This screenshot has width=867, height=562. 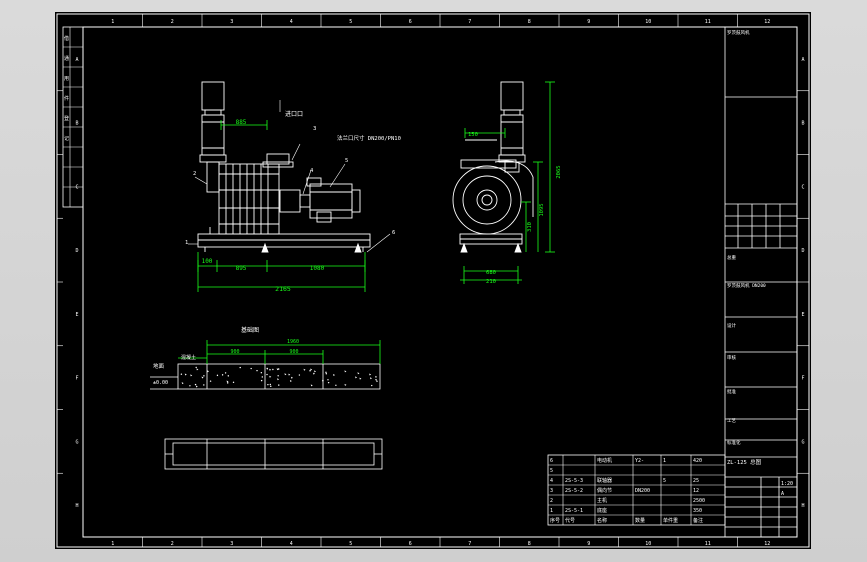 What do you see at coordinates (731, 391) in the screenshot?
I see `title-block-note: 批准` at bounding box center [731, 391].